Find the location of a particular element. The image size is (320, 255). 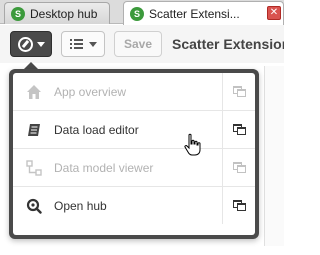

tab-desktop-hub: S Desktop hub is located at coordinates (57, 13).